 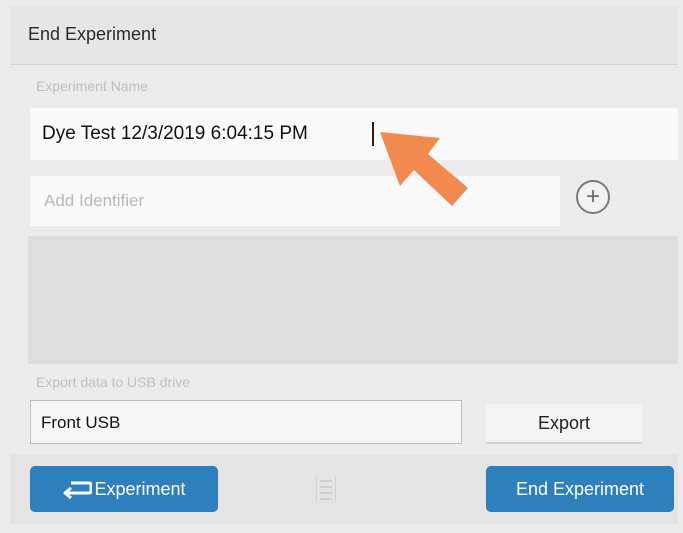 I want to click on export-button: Export, so click(x=564, y=424).